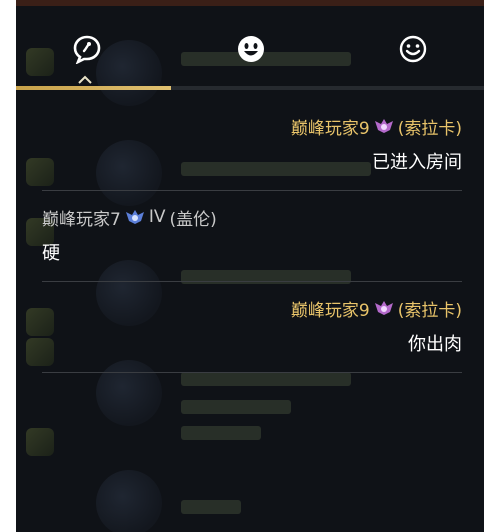 The height and width of the screenshot is (532, 500). Describe the element at coordinates (252, 151) in the screenshot. I see `chat-message: 巅峰玩家9 (索拉卡) 已进入房间` at that location.